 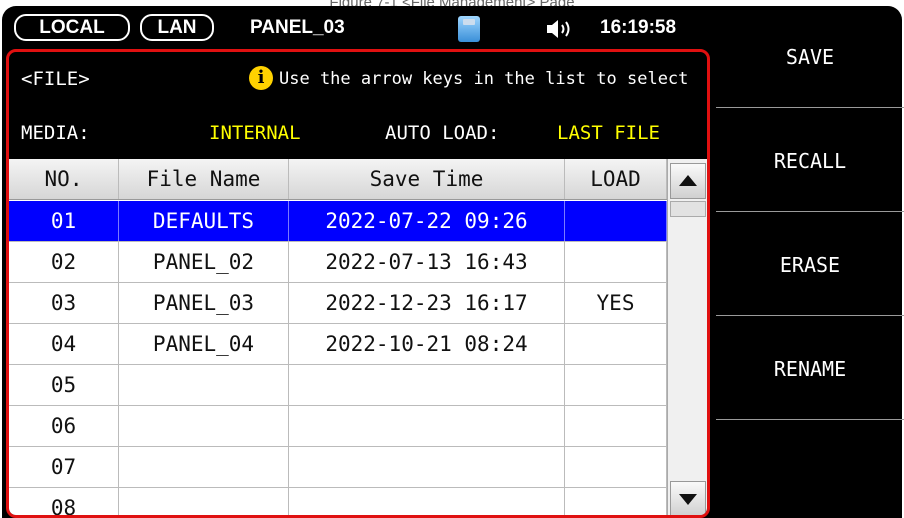 I want to click on empty-softkey, so click(x=810, y=470).